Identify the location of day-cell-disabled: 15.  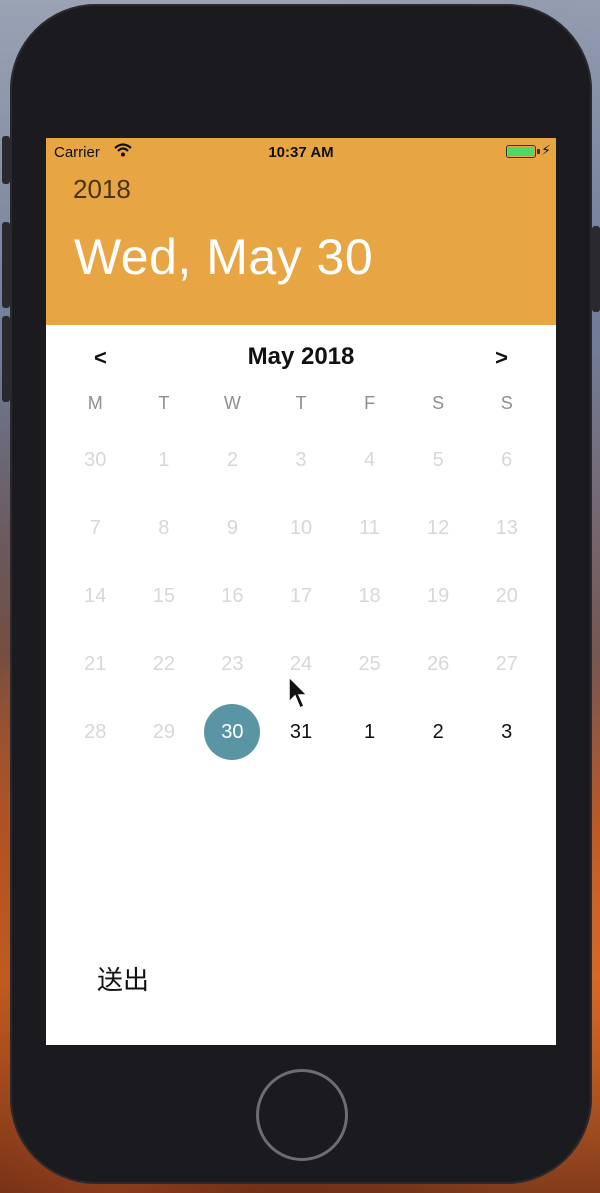
(163, 595).